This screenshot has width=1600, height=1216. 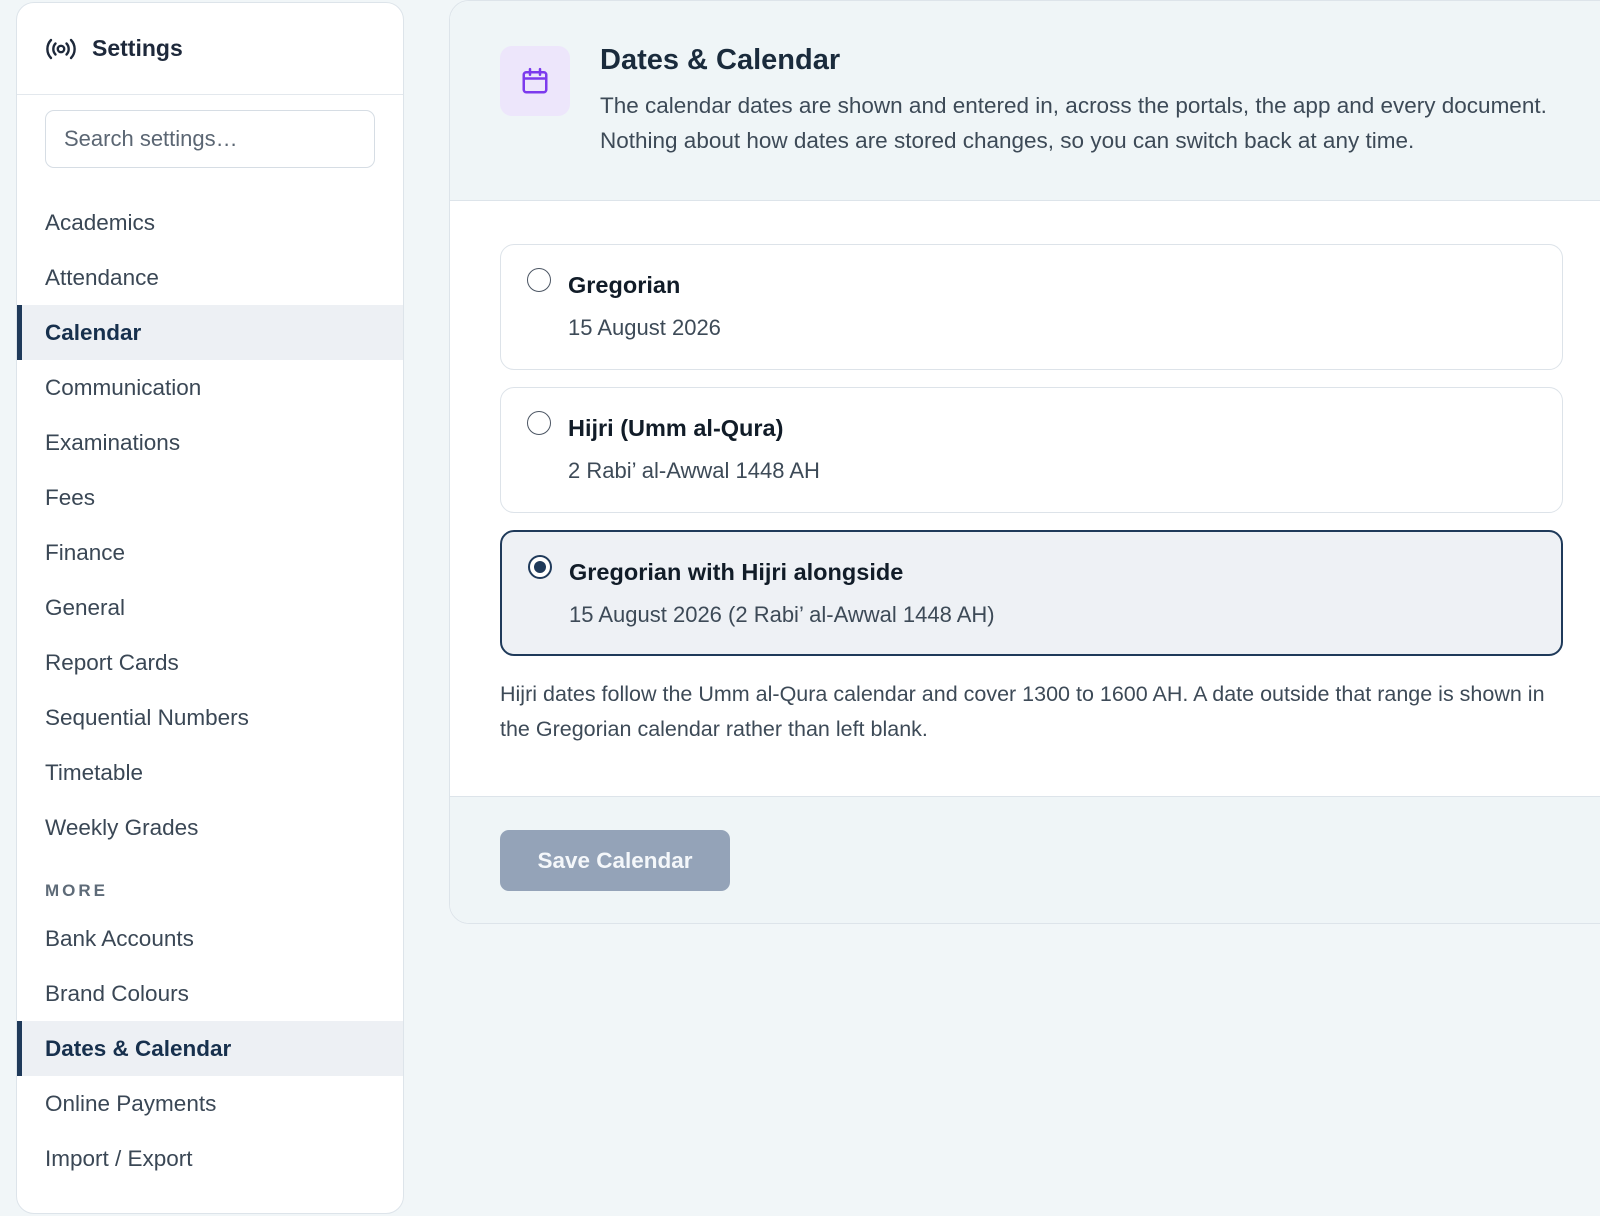 What do you see at coordinates (137, 48) in the screenshot?
I see `sidebar-title: Settings` at bounding box center [137, 48].